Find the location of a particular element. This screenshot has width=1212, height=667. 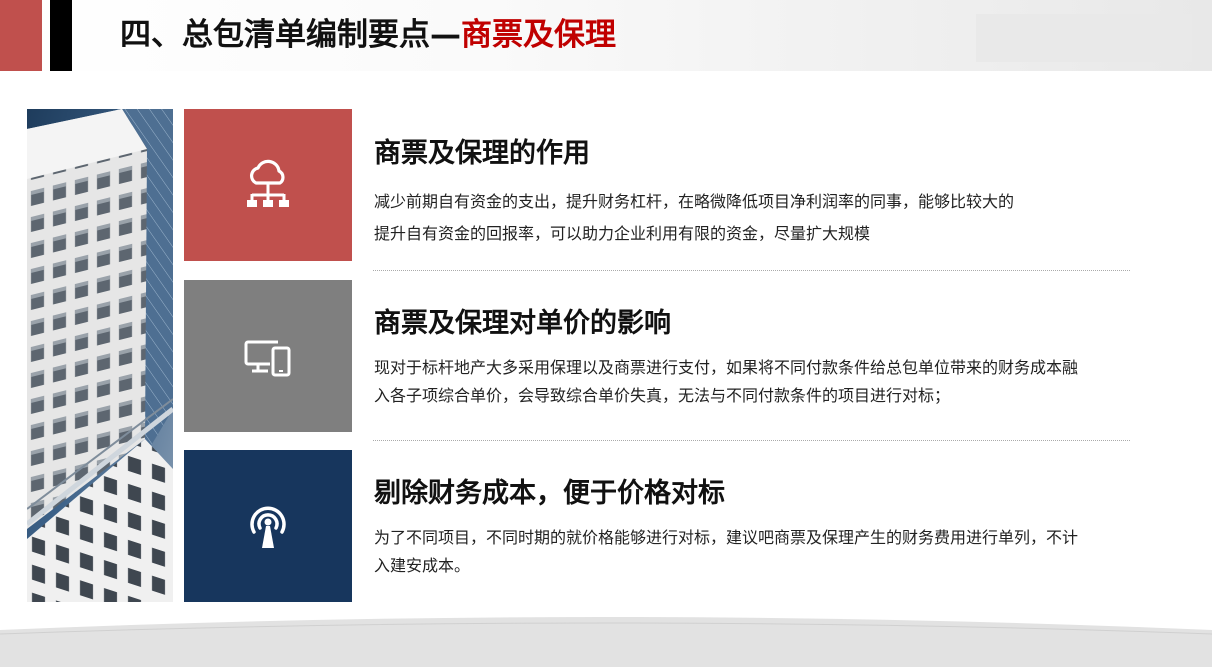

page-title-main: 四、总包清单编制要点— is located at coordinates (290, 35).